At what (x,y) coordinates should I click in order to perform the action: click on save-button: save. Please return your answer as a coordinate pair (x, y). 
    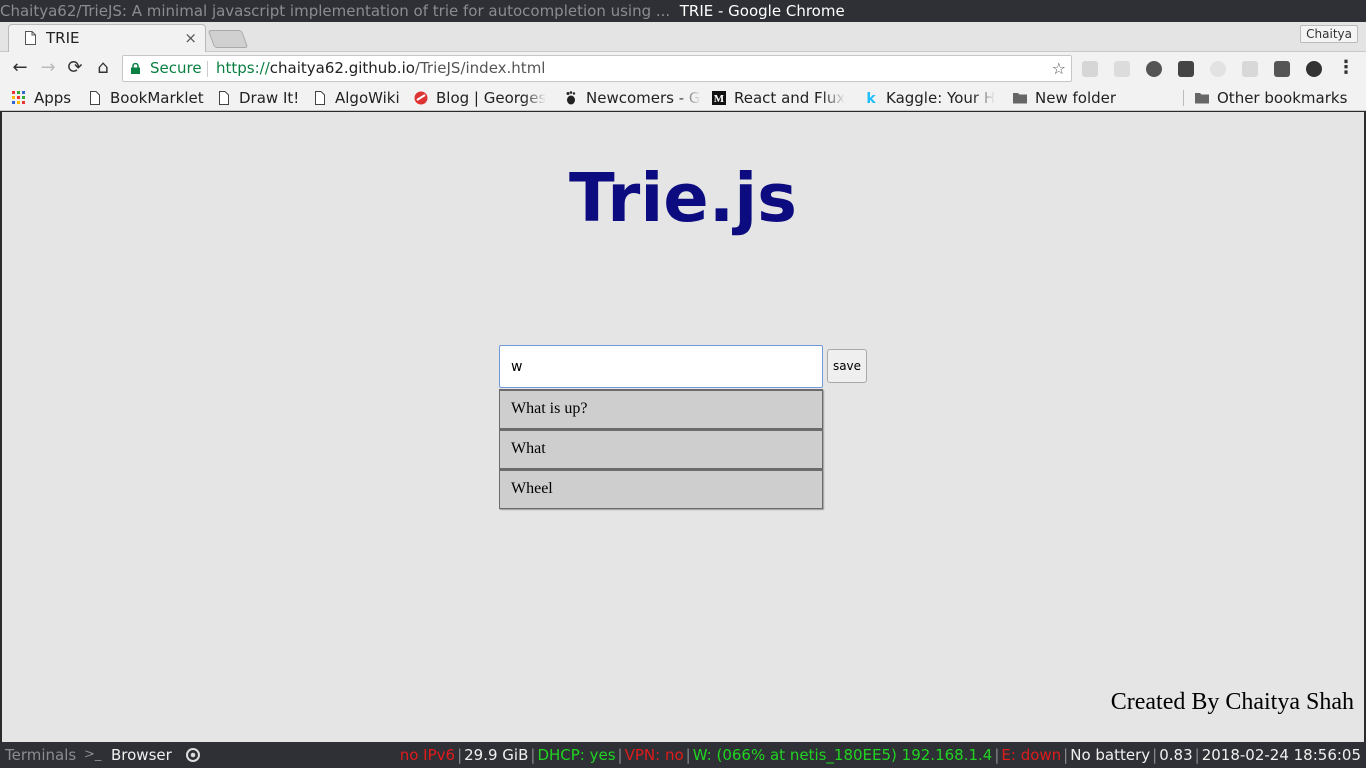
    Looking at the image, I should click on (847, 366).